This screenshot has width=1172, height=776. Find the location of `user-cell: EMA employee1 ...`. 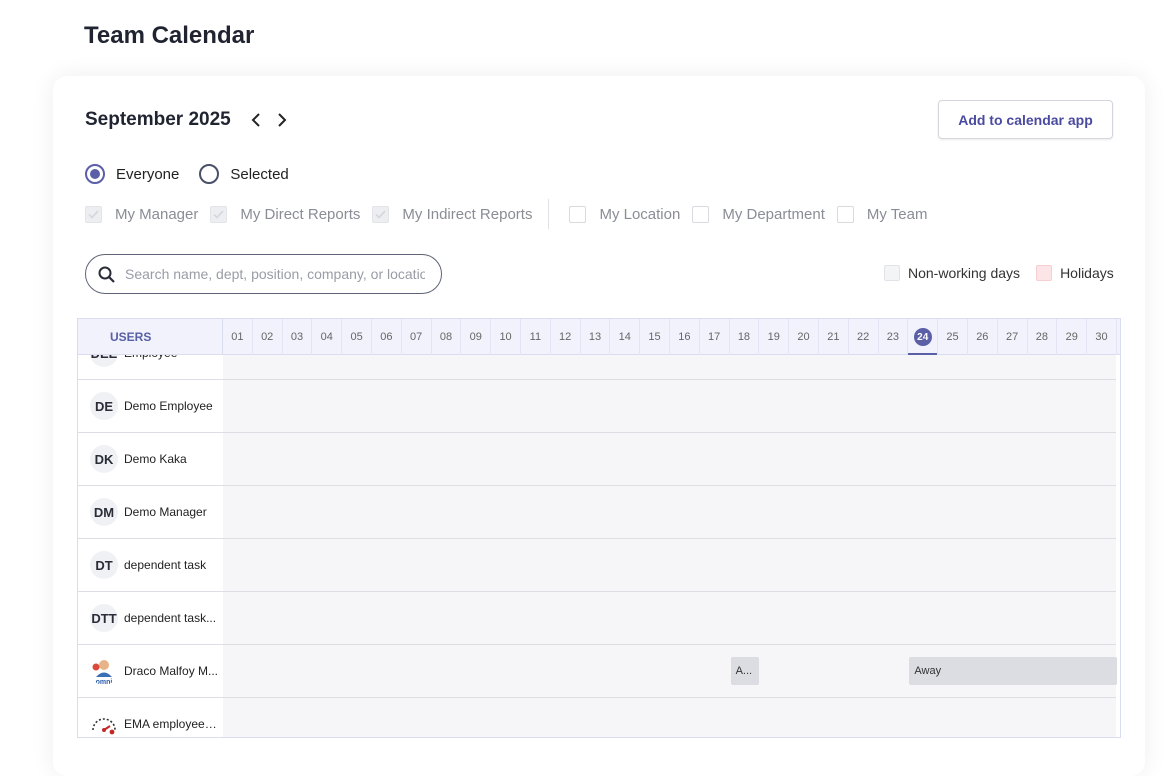

user-cell: EMA employee1 ... is located at coordinates (150, 717).